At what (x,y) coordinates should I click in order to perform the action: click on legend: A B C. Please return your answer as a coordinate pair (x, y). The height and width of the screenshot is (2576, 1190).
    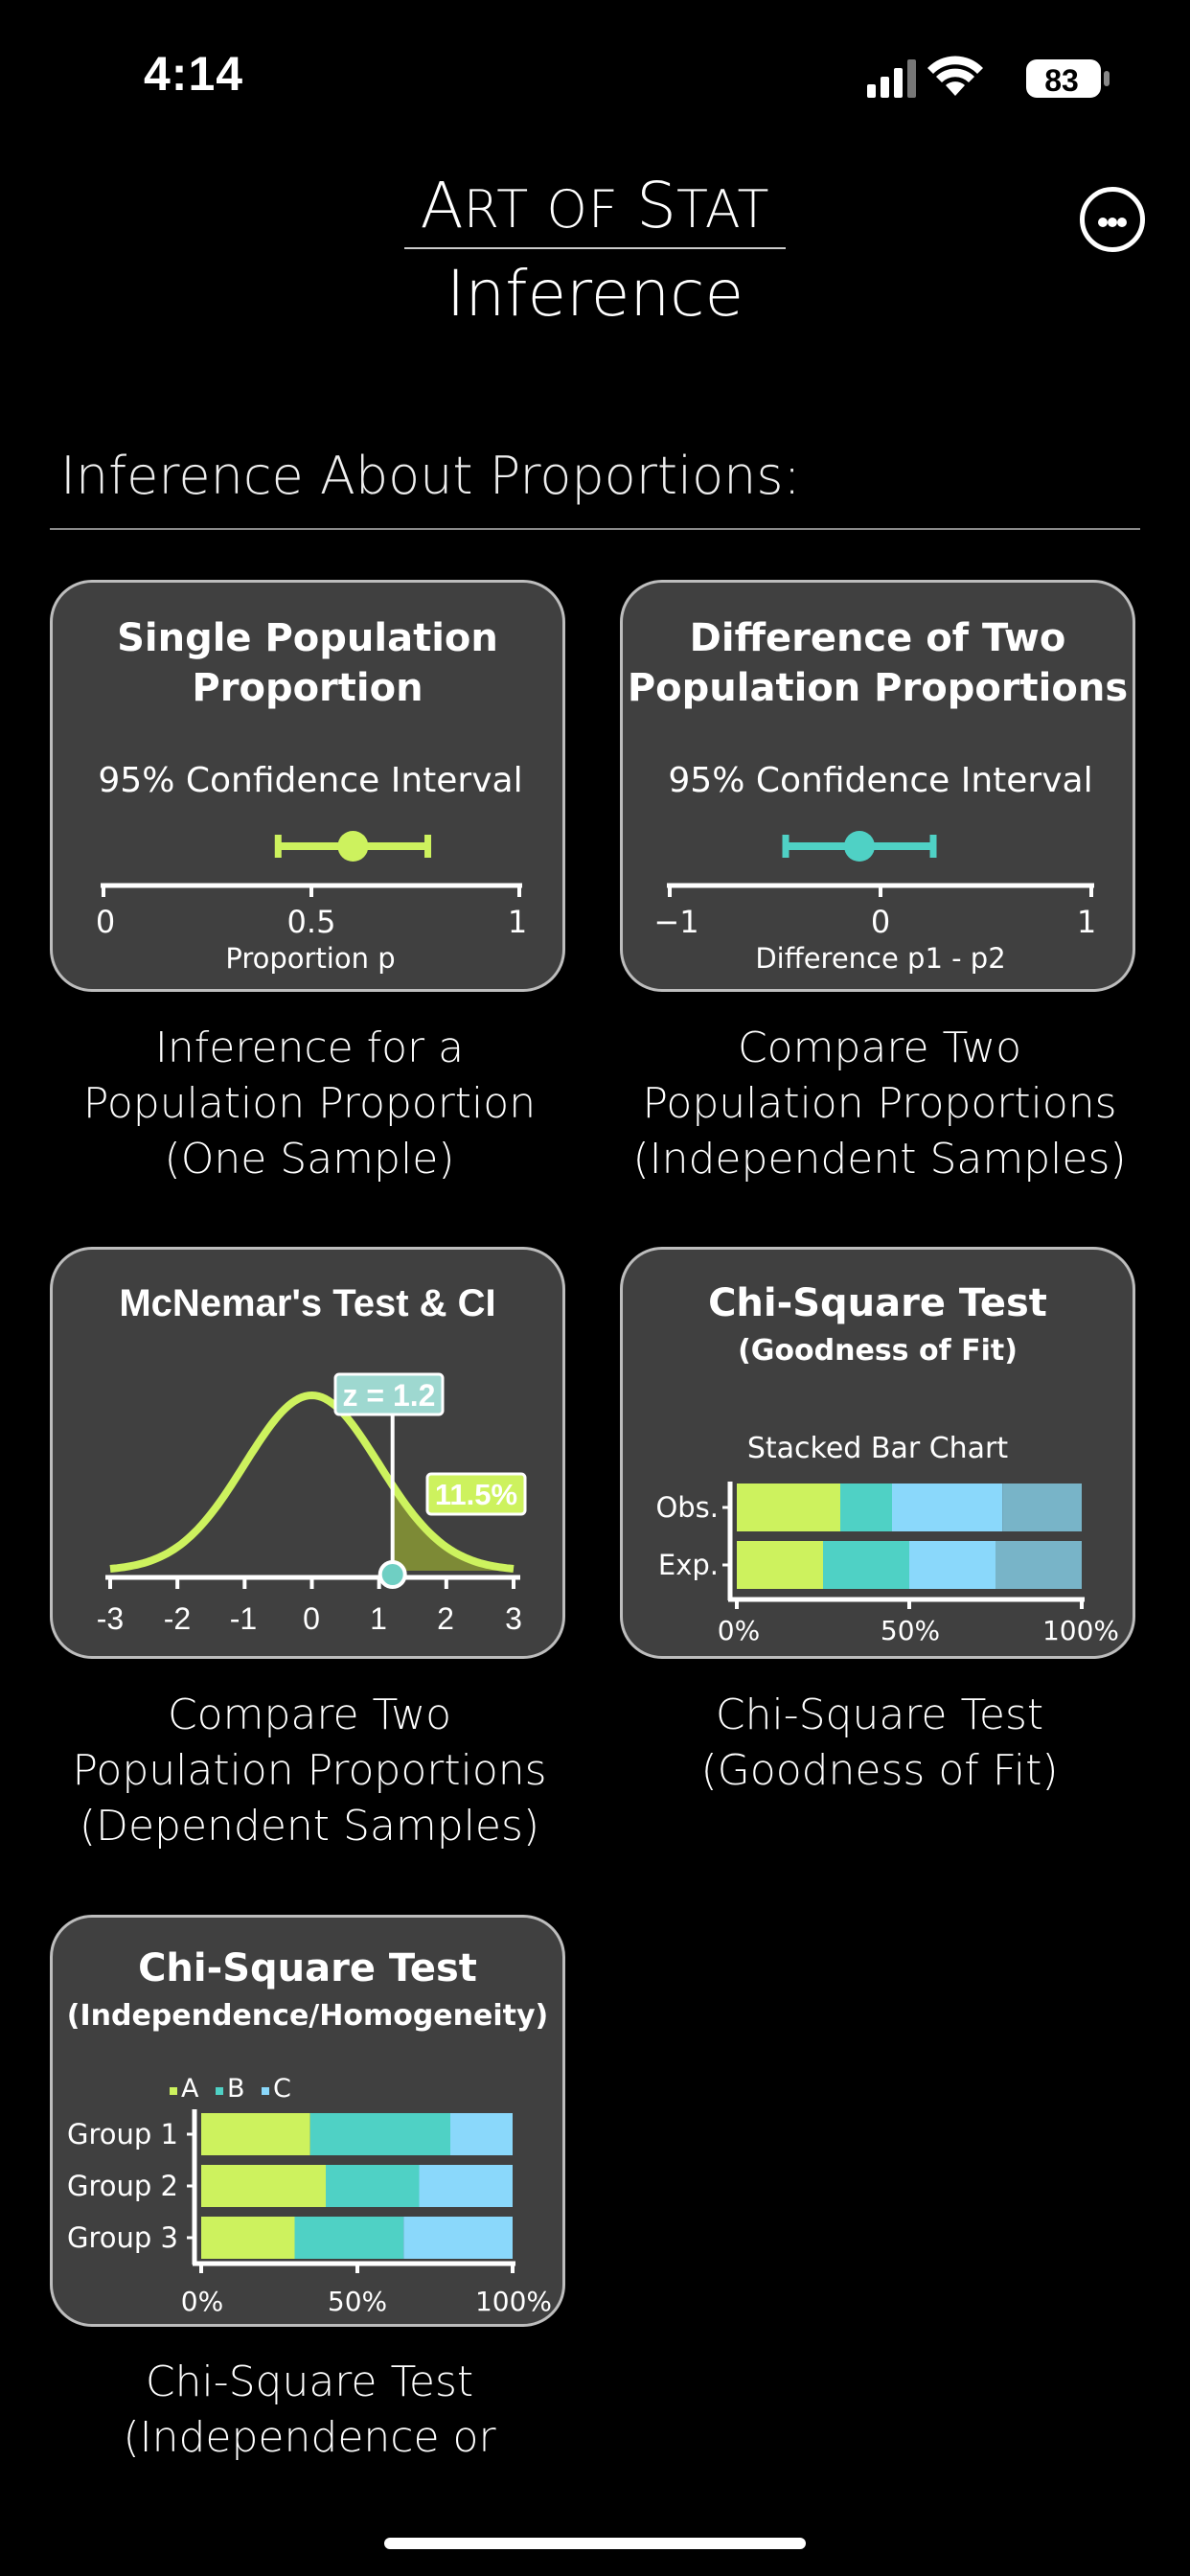
    Looking at the image, I should click on (230, 2089).